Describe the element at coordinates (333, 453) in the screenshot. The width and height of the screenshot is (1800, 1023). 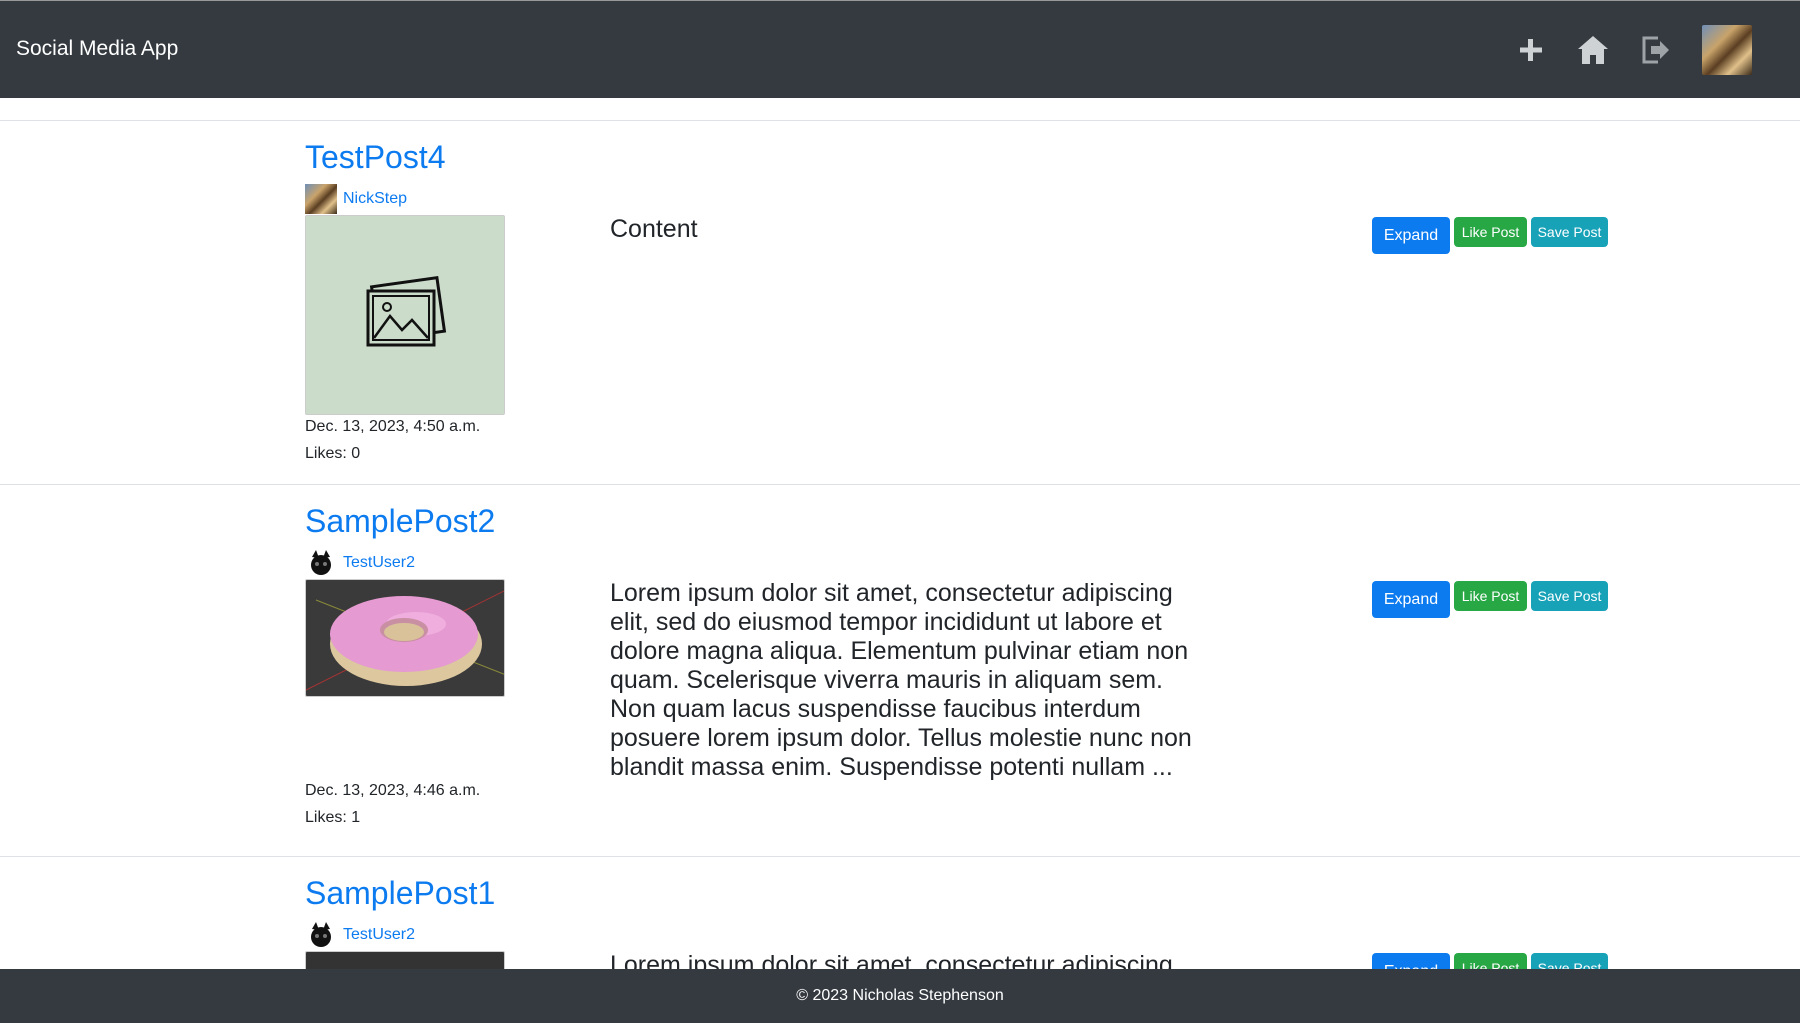
I see `post-likes: Likes: 0` at that location.